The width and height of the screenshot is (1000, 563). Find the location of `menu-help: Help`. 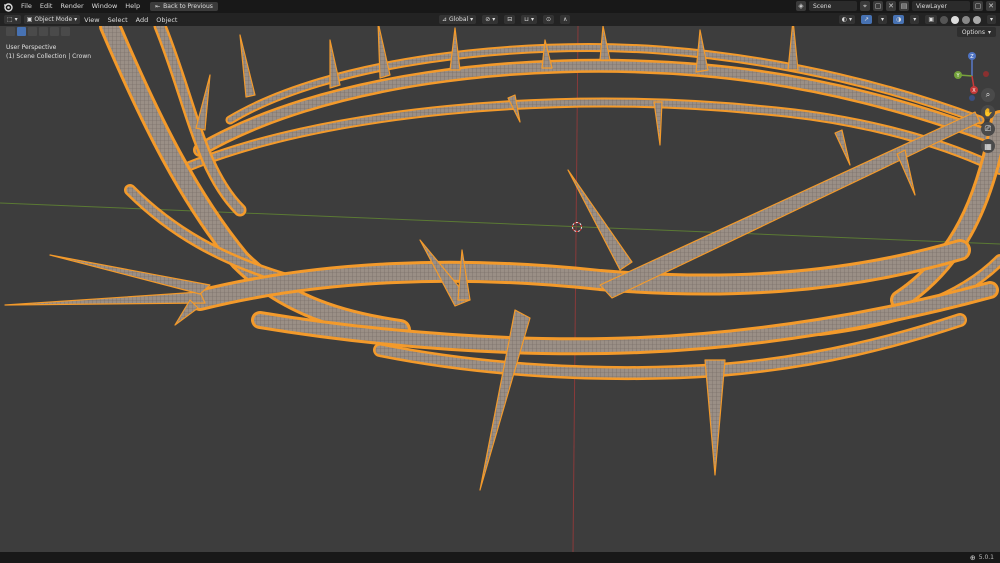

menu-help: Help is located at coordinates (132, 6).